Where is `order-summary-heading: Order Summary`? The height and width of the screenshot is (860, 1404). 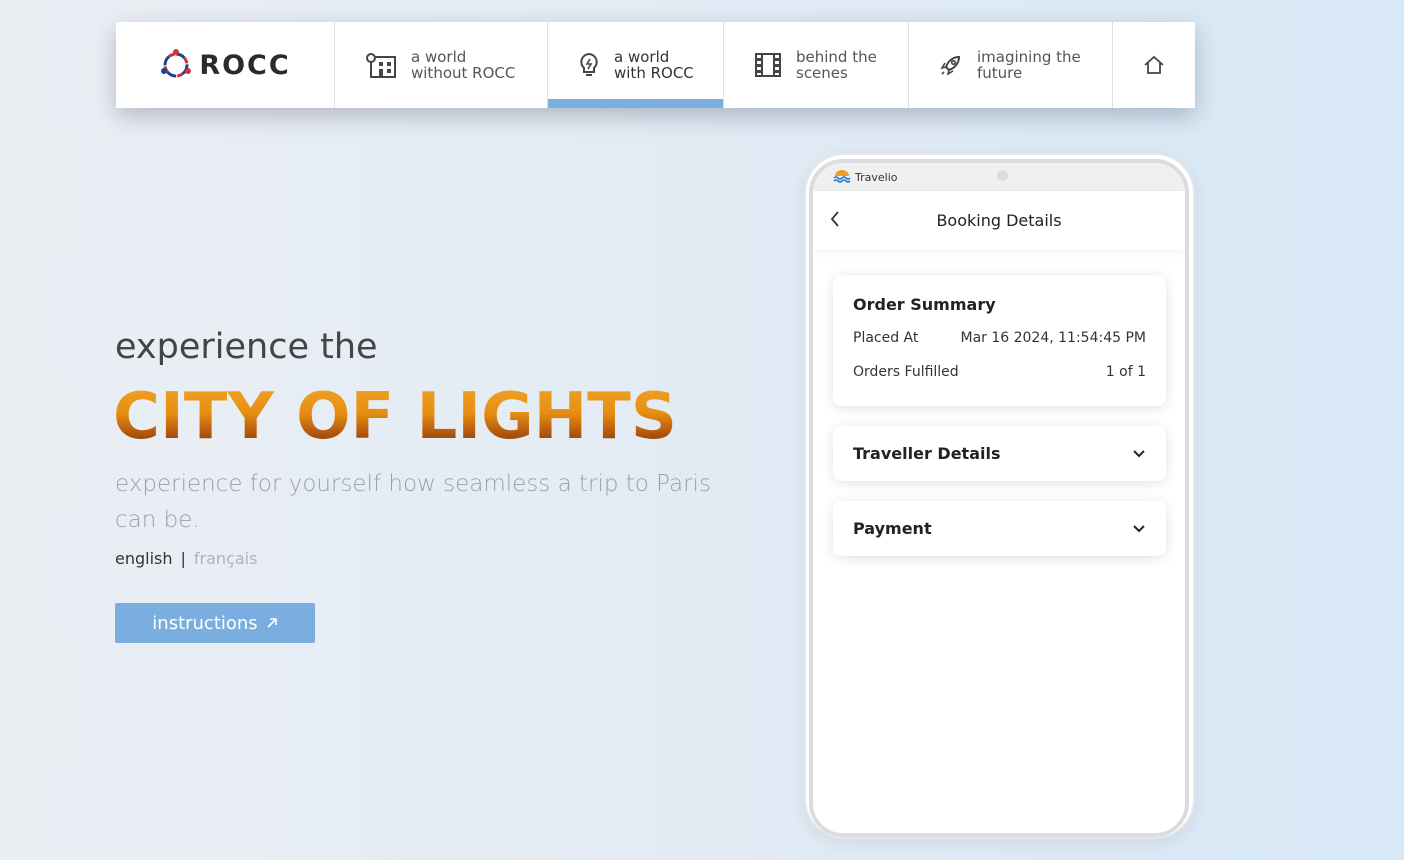
order-summary-heading: Order Summary is located at coordinates (924, 304).